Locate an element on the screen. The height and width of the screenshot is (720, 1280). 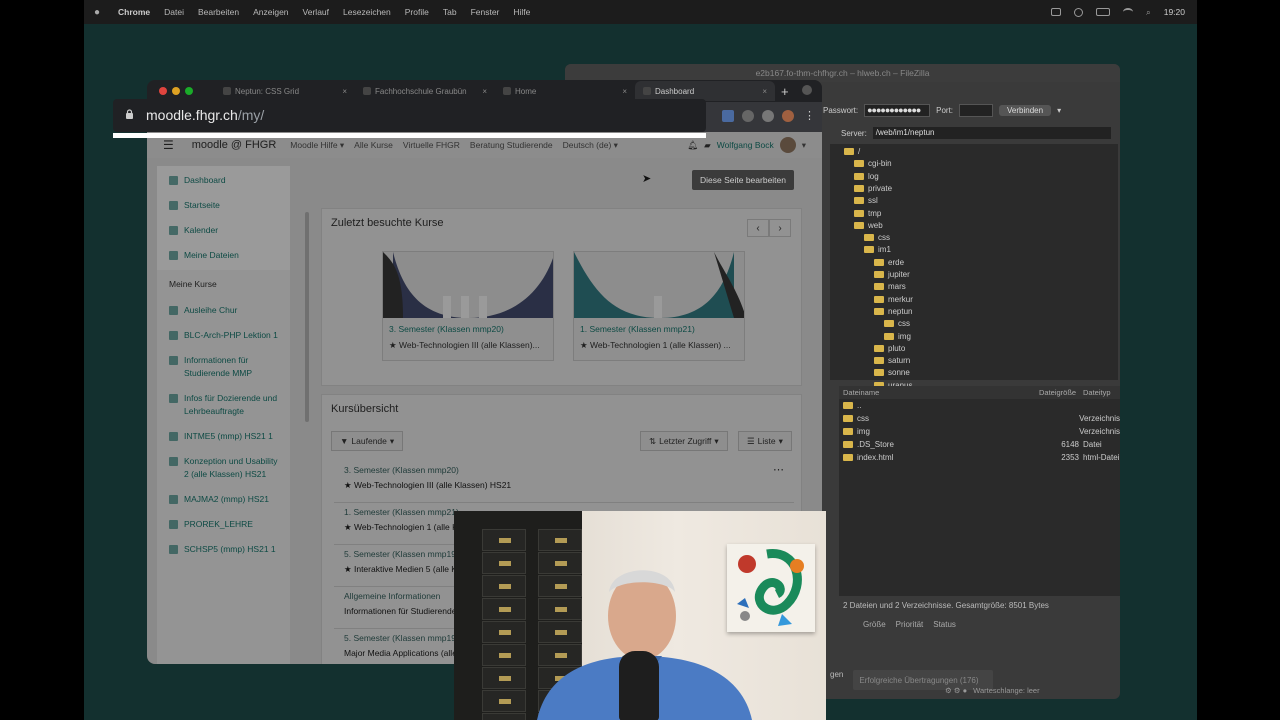
chevron-right-icon: › is located at coordinates (780, 228).